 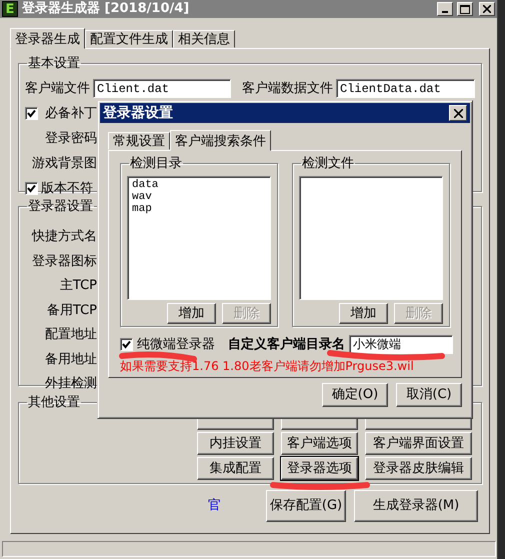 I want to click on window-title: 登录器生成器 [2018/10/4], so click(x=106, y=9).